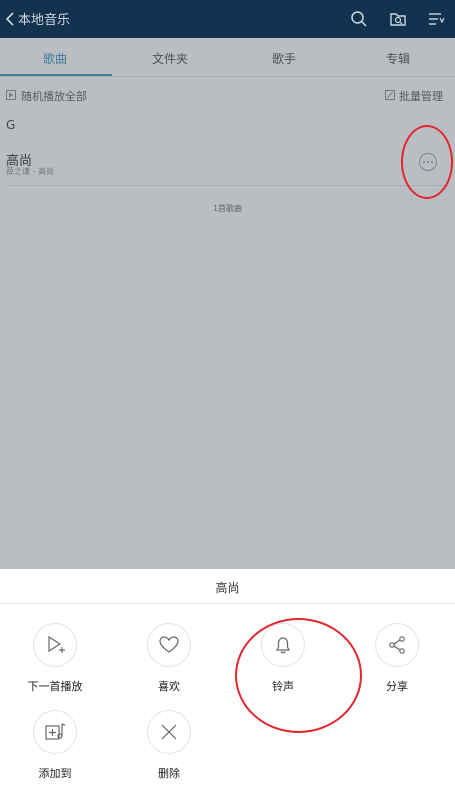 This screenshot has height=791, width=455. Describe the element at coordinates (298, 675) in the screenshot. I see `annotation-circle-ringtone` at that location.